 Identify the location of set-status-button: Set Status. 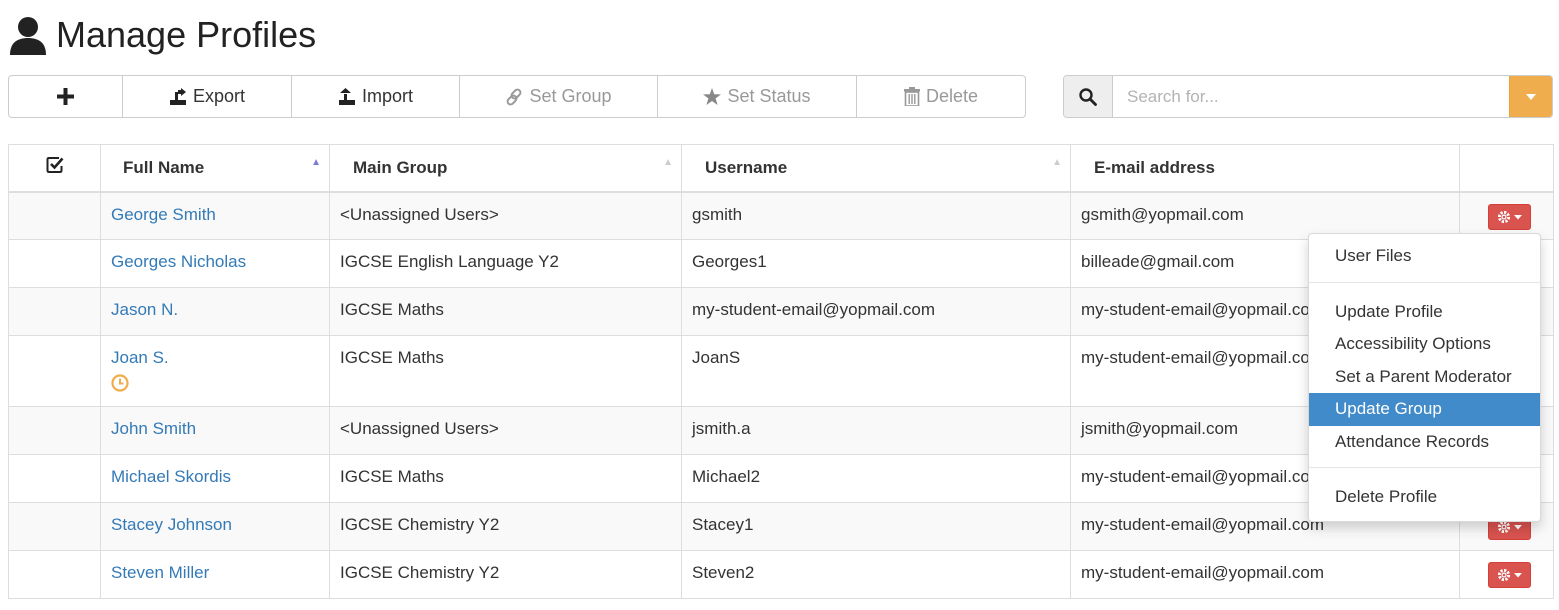
(757, 96).